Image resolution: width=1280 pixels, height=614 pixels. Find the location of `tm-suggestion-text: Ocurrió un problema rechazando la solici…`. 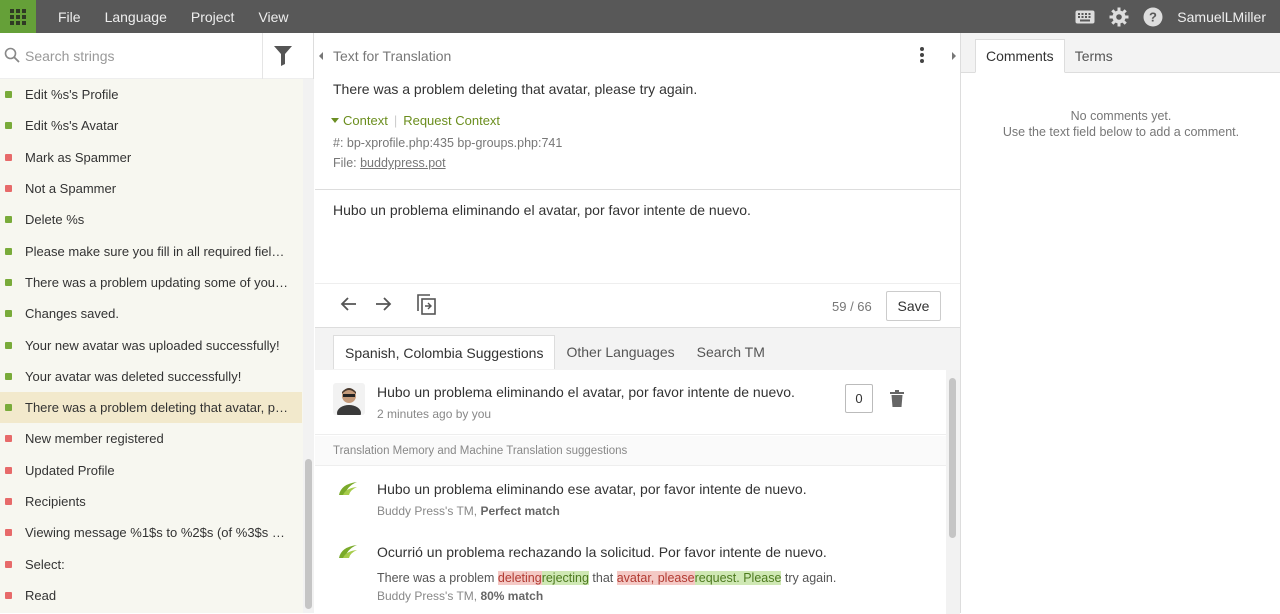

tm-suggestion-text: Ocurrió un problema rechazando la solici… is located at coordinates (602, 552).